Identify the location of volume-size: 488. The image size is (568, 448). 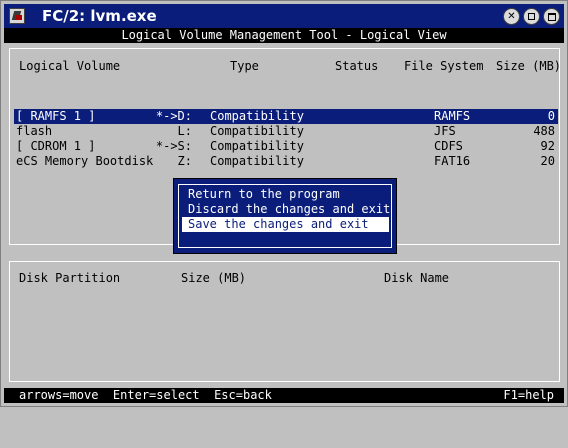
(544, 131).